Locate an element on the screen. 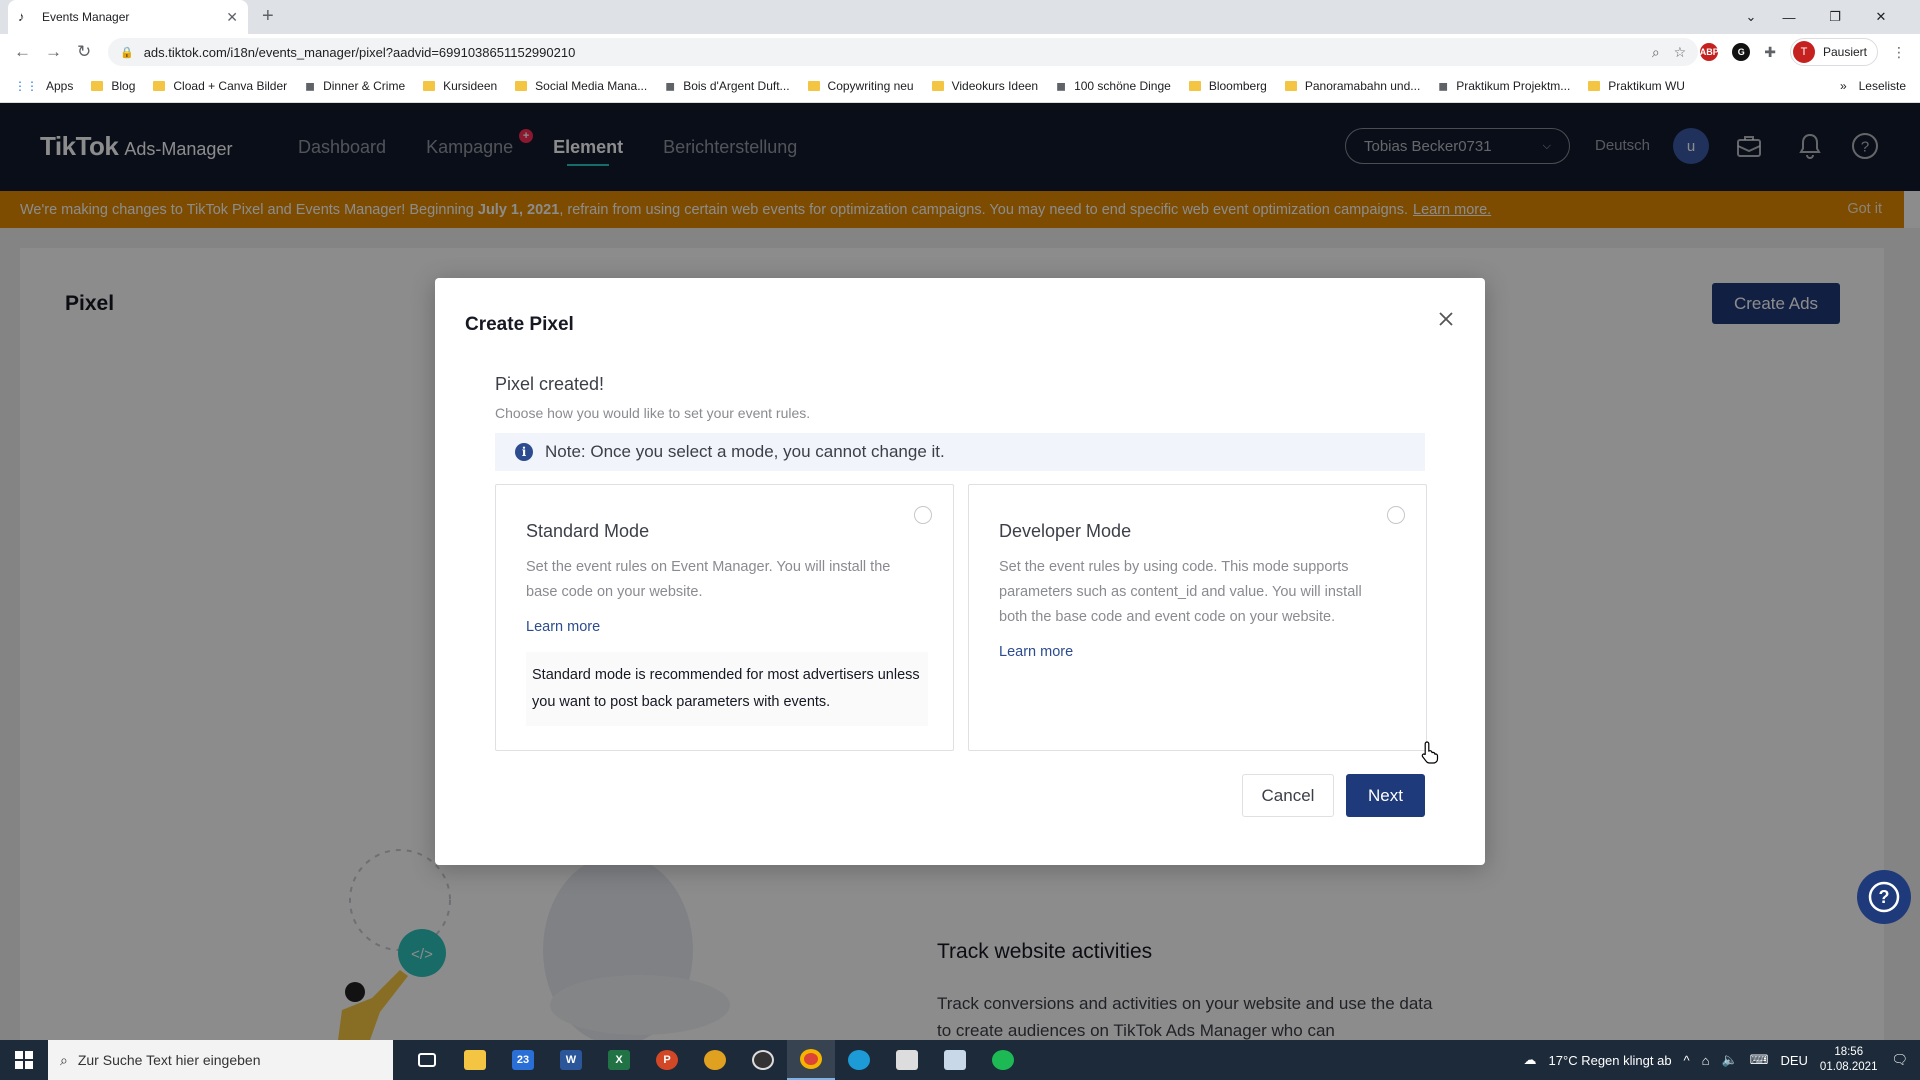 This screenshot has height=1080, width=1920. apps-icon: ⋮⋮ is located at coordinates (26, 86).